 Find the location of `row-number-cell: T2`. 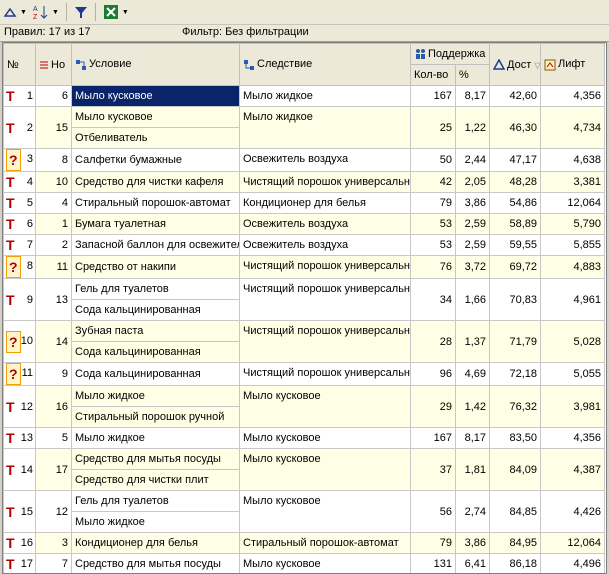

row-number-cell: T2 is located at coordinates (19, 127).